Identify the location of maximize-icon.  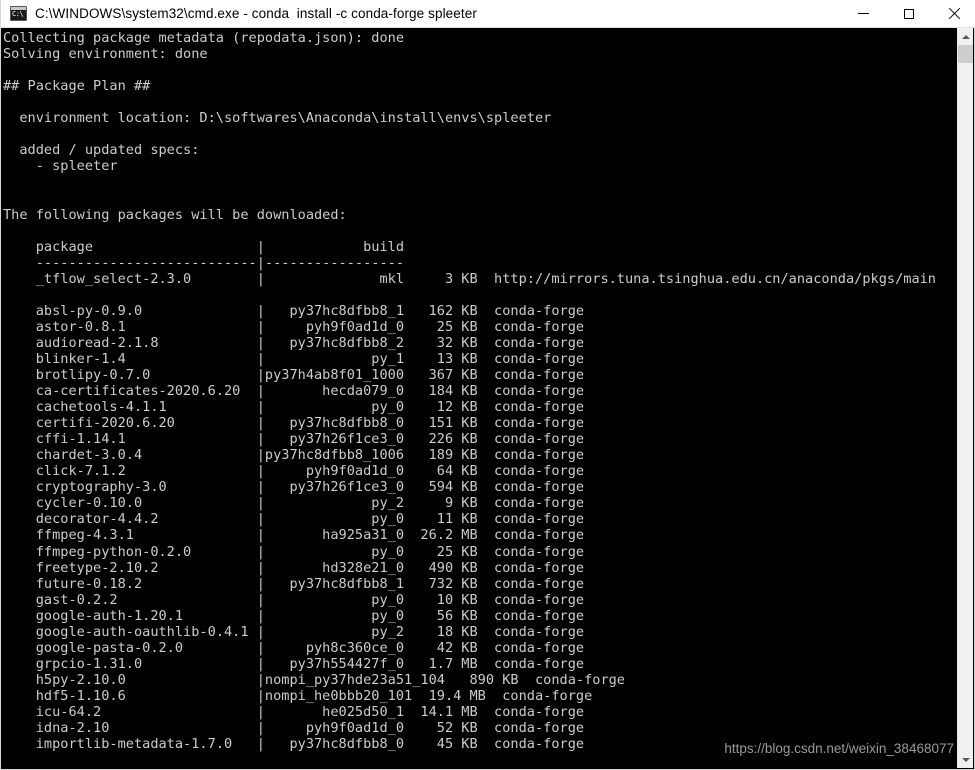
(908, 13).